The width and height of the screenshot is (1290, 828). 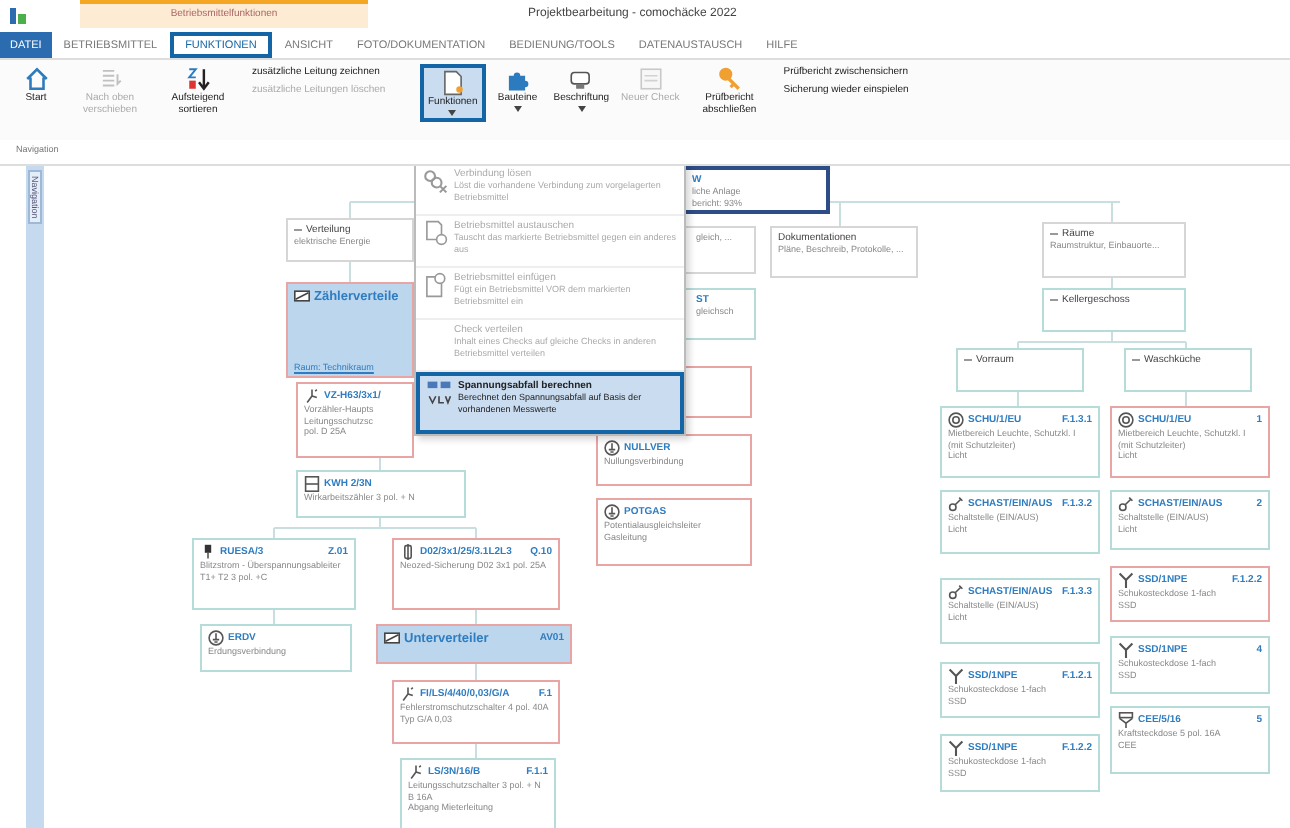 I want to click on checklist-icon, so click(x=650, y=79).